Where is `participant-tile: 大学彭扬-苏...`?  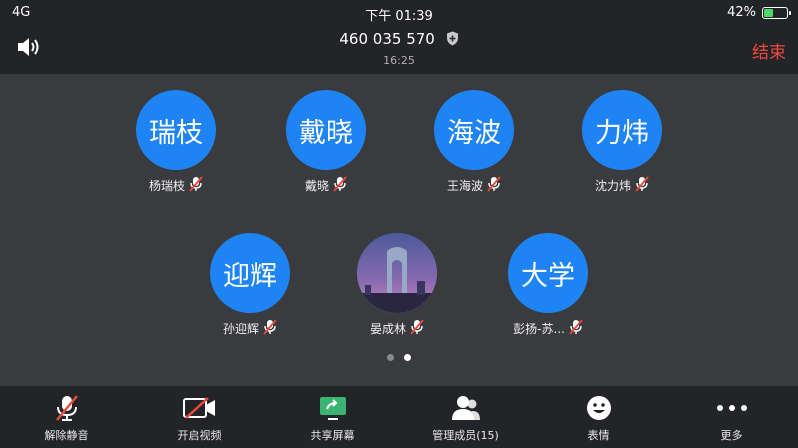 participant-tile: 大学彭扬-苏... is located at coordinates (548, 285).